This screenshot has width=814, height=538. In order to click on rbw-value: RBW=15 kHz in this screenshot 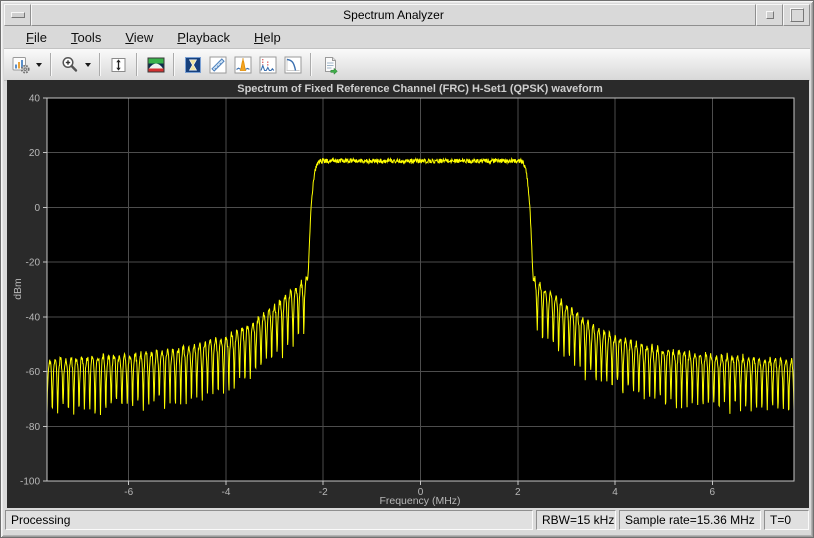, I will do `click(578, 520)`.